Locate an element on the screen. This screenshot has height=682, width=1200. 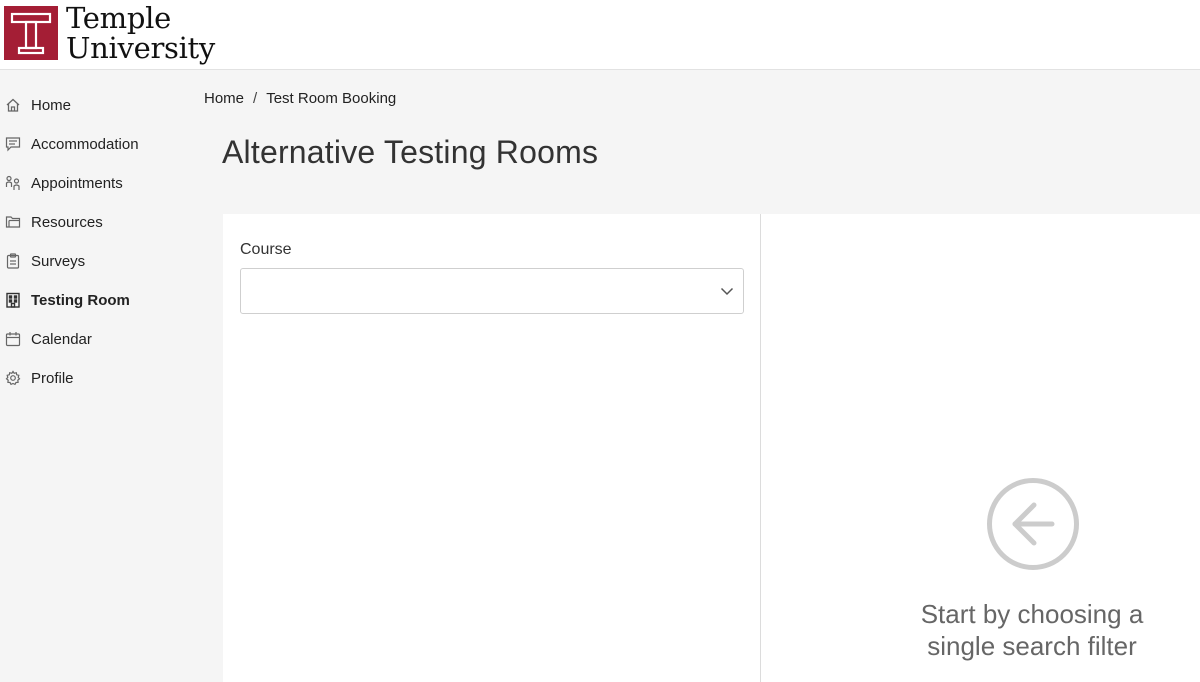
sidebar-item-label: Profile is located at coordinates (52, 378).